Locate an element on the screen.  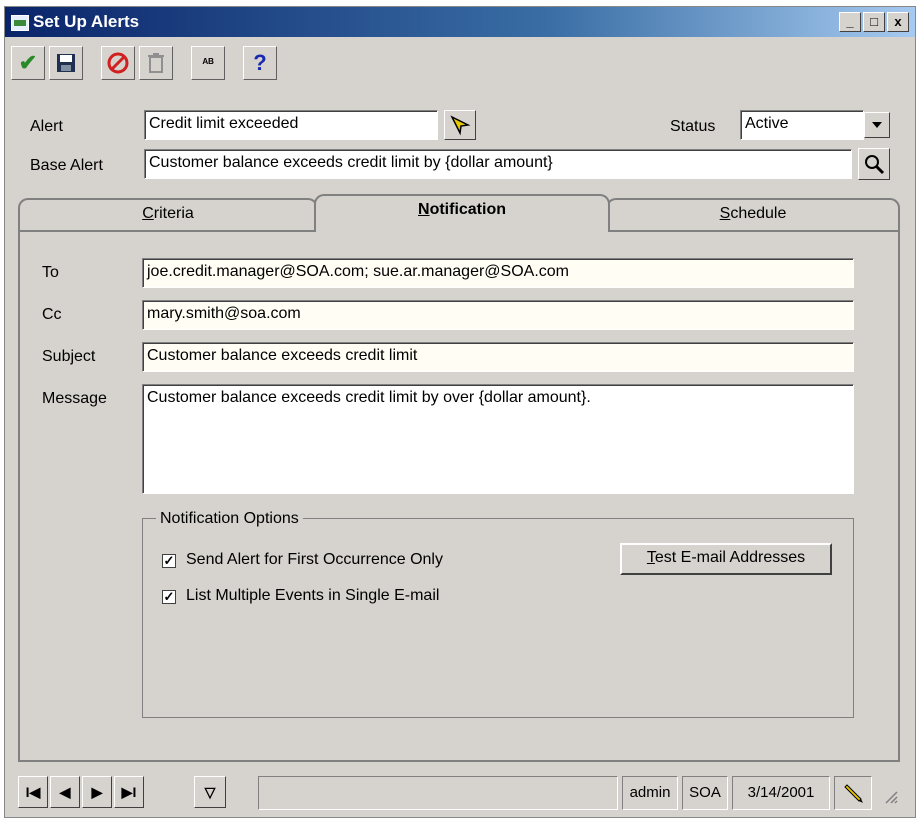
status-bar: I◀ ◀ ▶ ▶I ▽ admin SOA 3/14/2001 is located at coordinates (460, 794).